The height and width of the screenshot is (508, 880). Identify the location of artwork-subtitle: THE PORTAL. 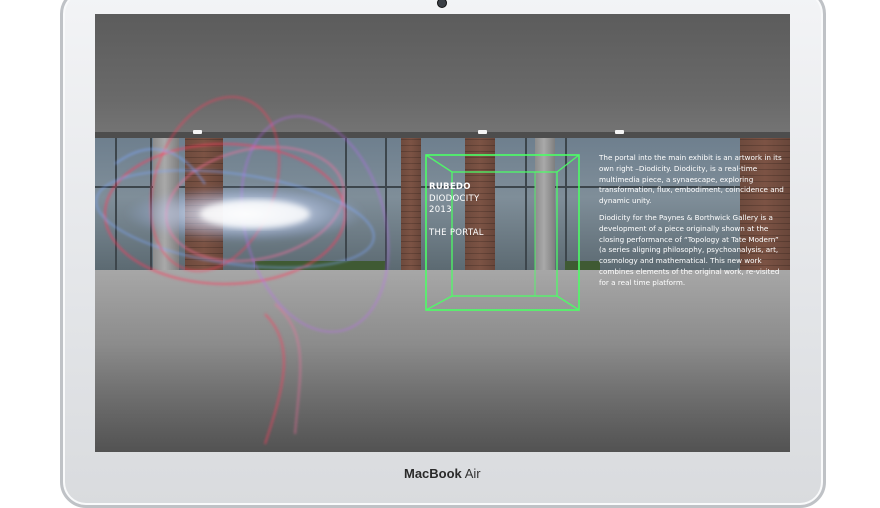
(456, 232).